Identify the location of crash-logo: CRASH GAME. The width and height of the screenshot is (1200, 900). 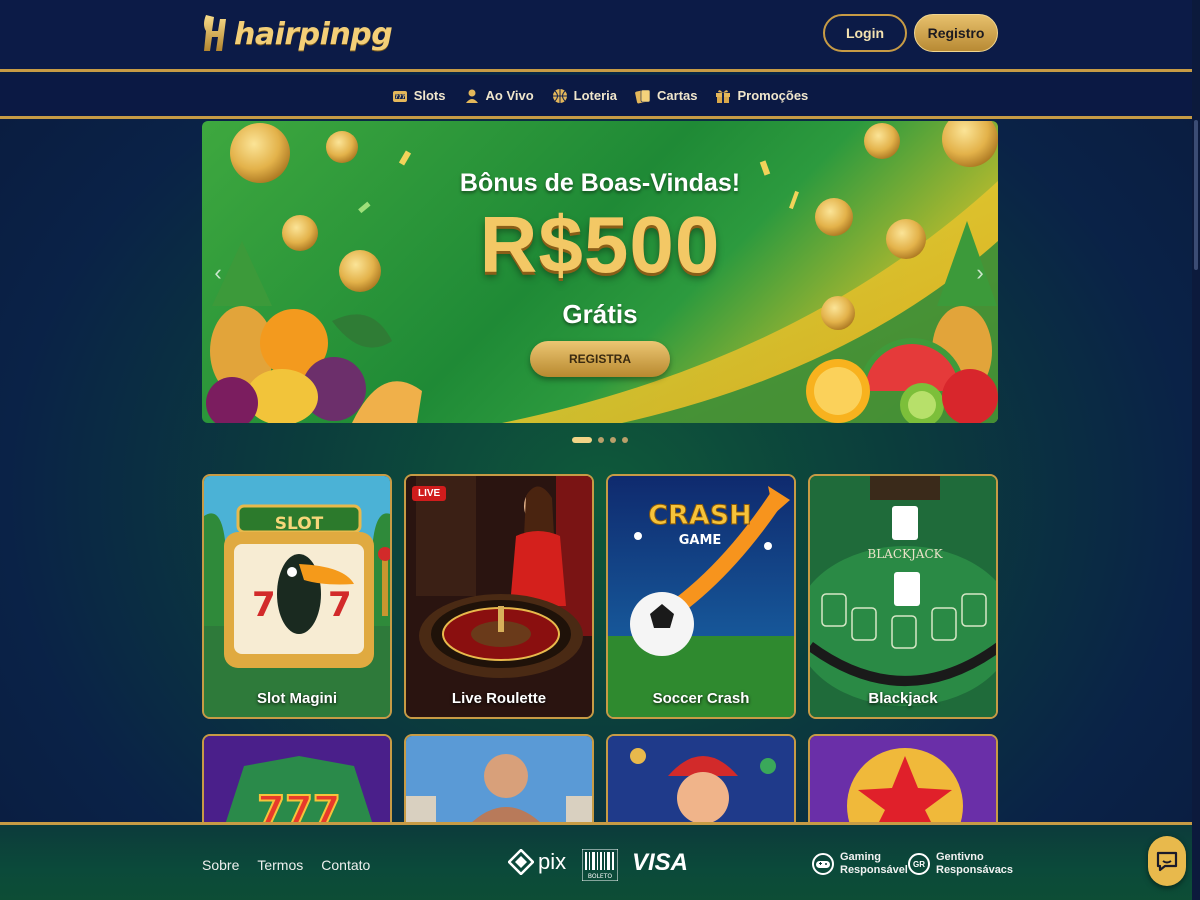
(700, 524).